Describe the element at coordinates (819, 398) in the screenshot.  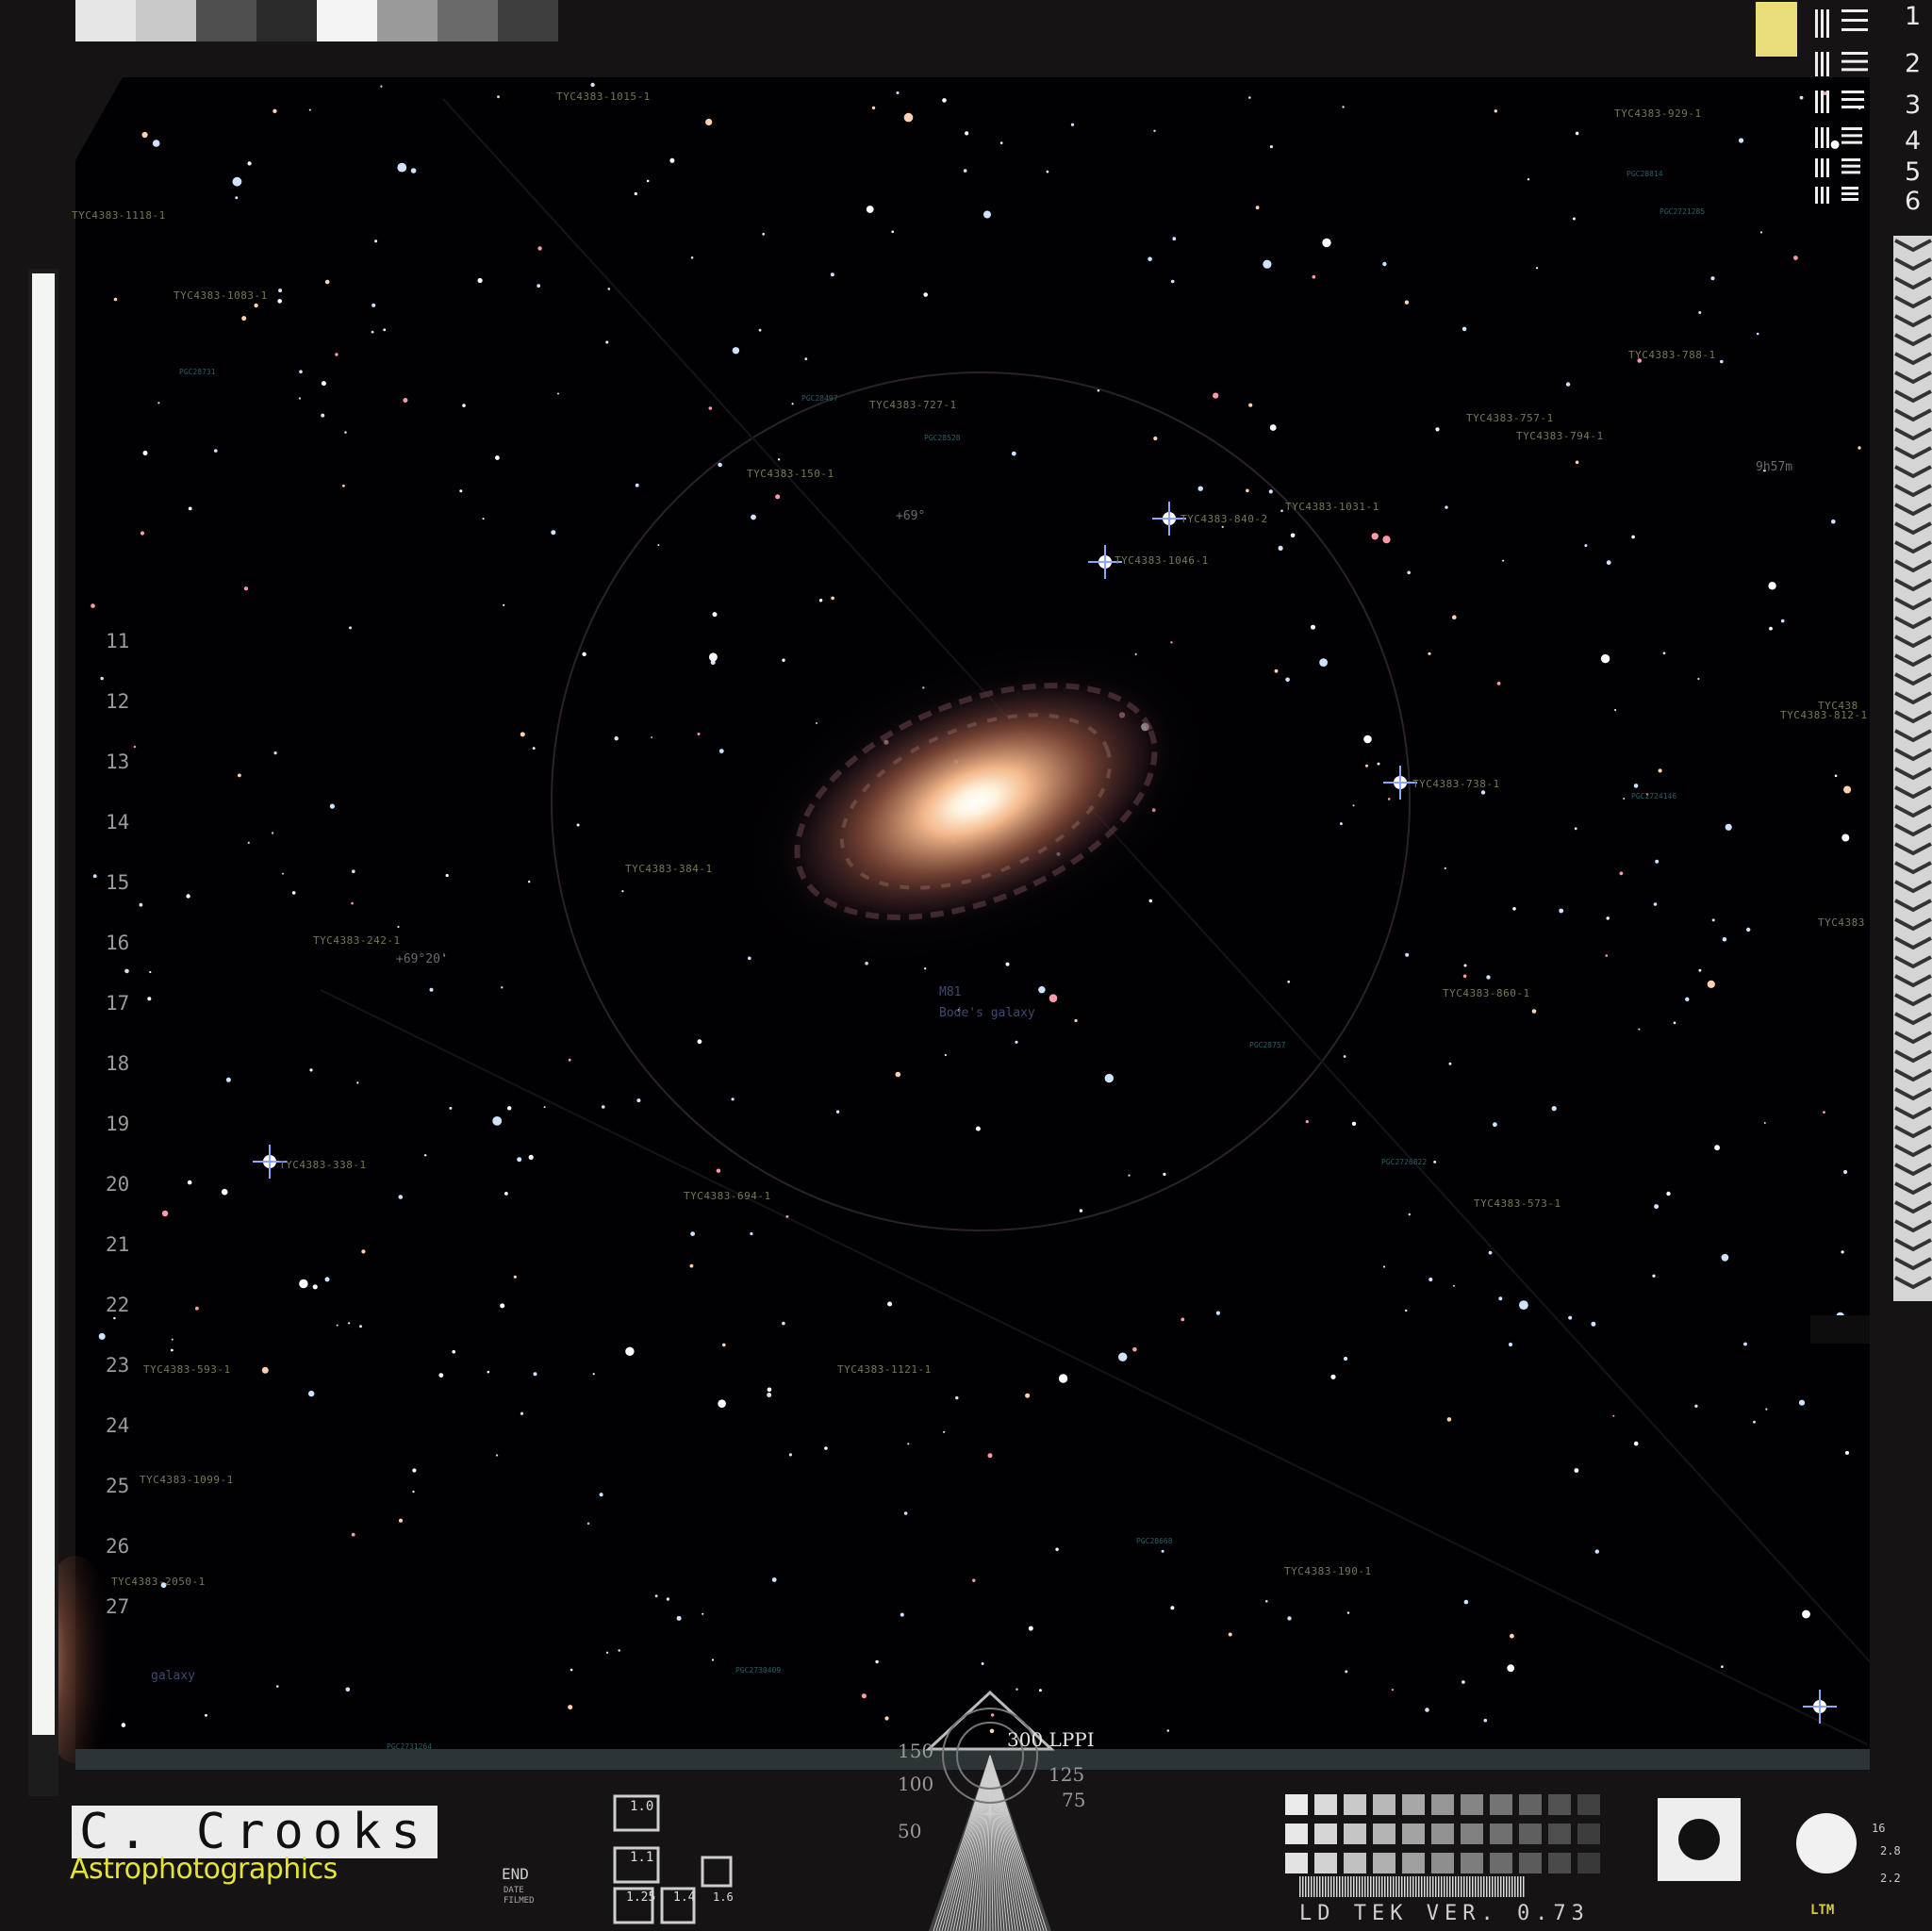
I see `pgc-label: PGC28497` at that location.